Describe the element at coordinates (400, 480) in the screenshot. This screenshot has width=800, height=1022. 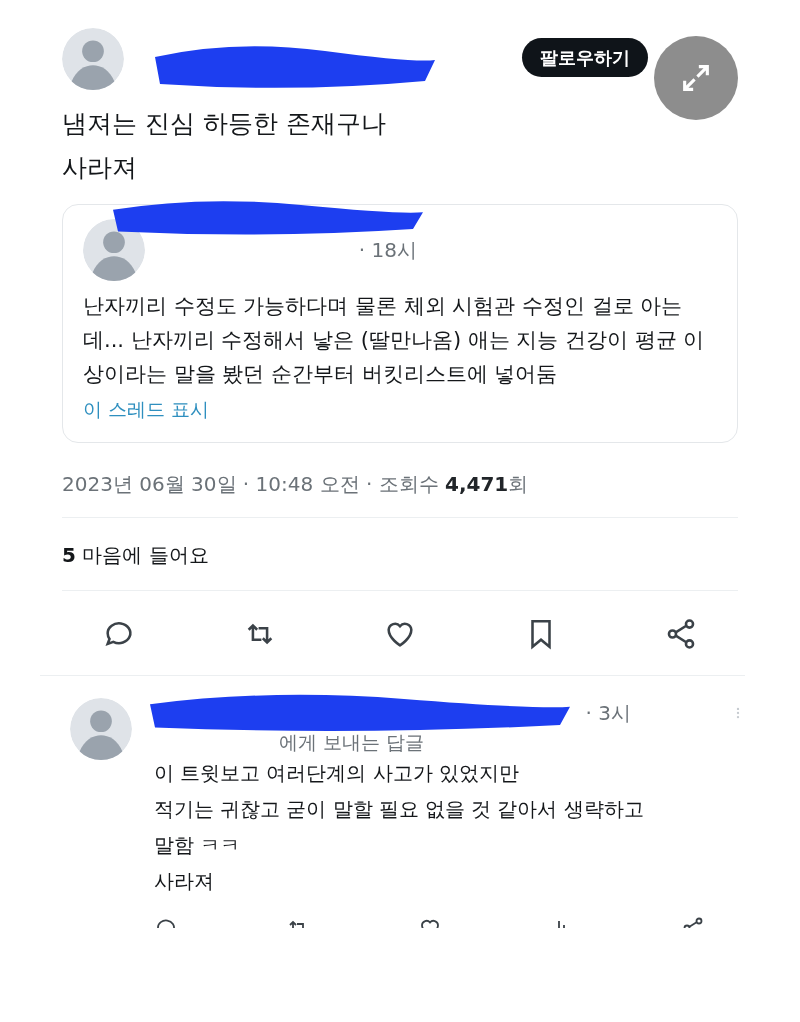
I see `post-meta: 2023년 06월 30일 · 10:48 오전 · 조회수 4,471회` at that location.